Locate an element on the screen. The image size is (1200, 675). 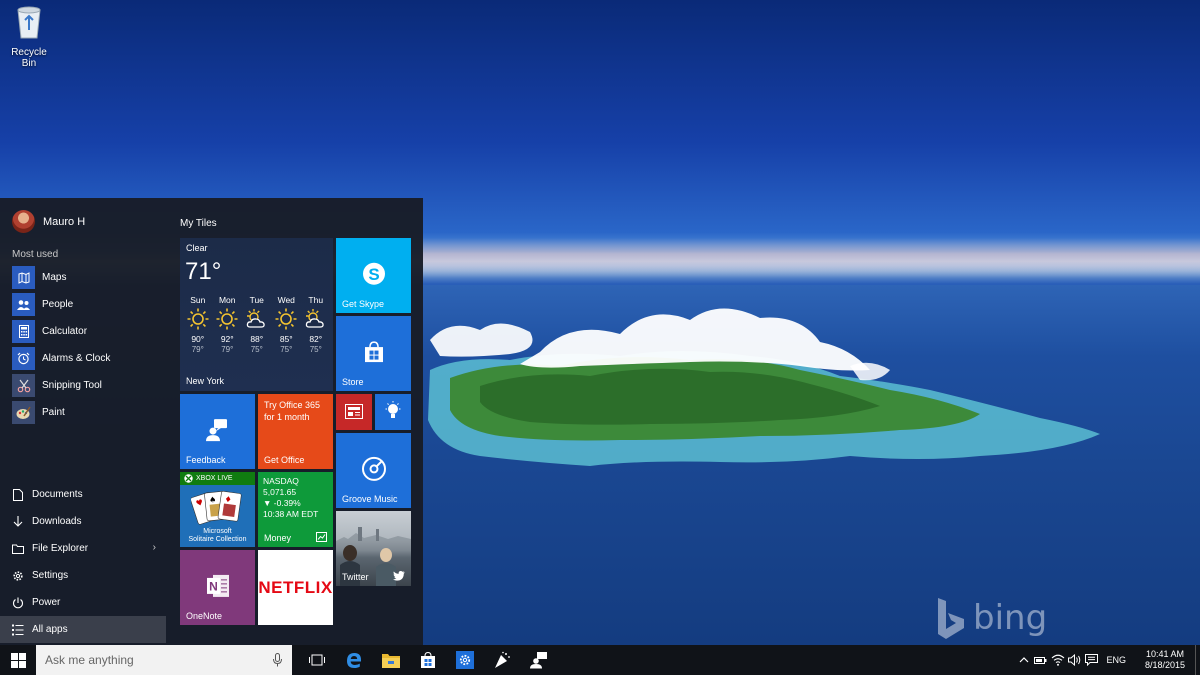
tiles-group-title: My Tiles is located at coordinates (198, 223).